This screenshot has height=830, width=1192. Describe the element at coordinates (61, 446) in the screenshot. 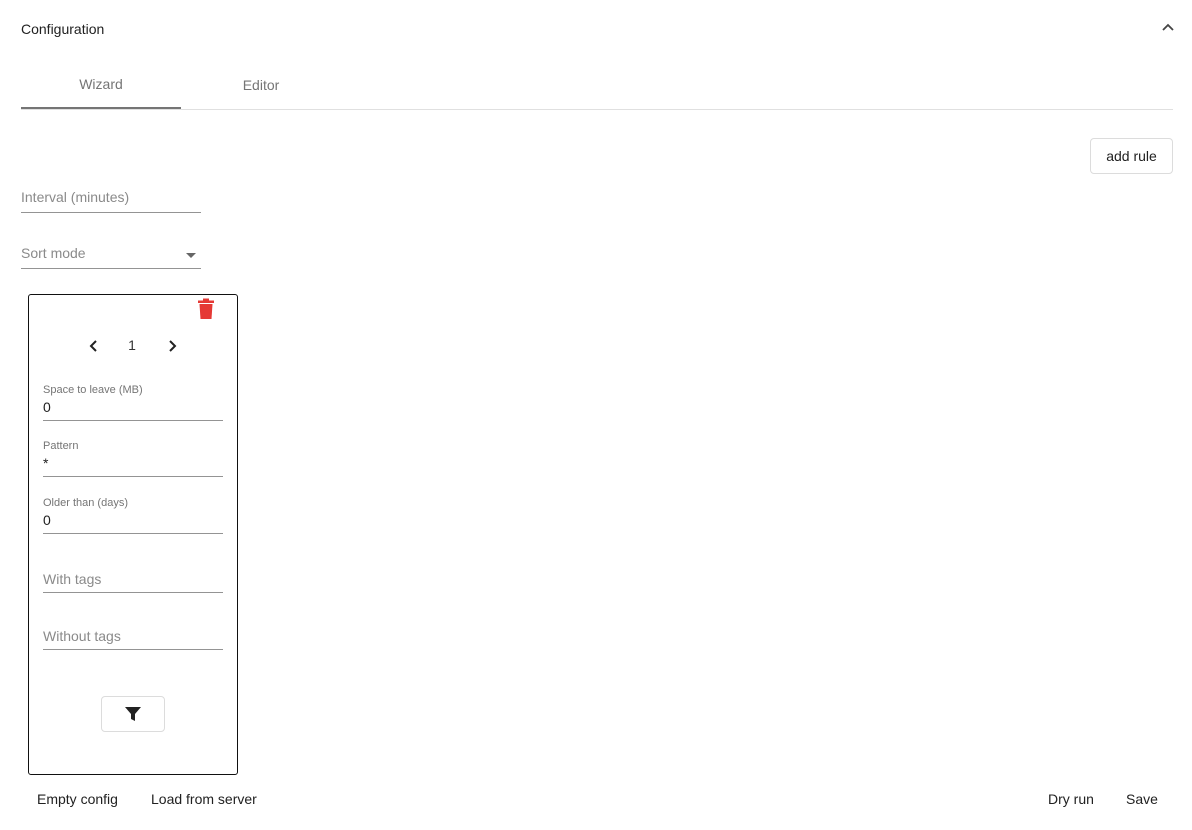

I see `pattern-label: Pattern` at that location.